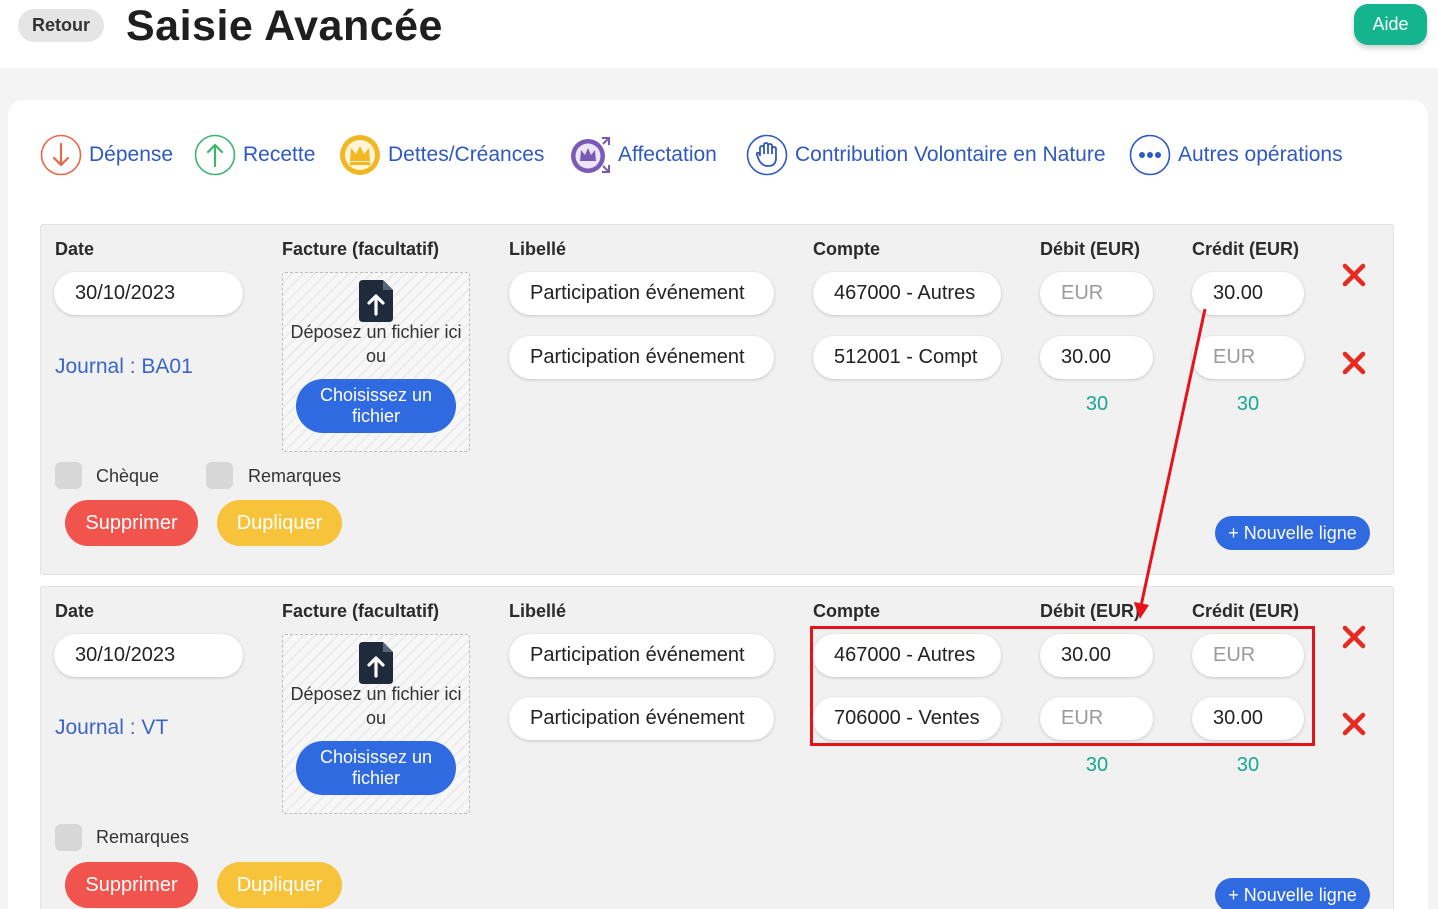 The width and height of the screenshot is (1438, 909). Describe the element at coordinates (667, 154) in the screenshot. I see `tab-label: Affectation` at that location.